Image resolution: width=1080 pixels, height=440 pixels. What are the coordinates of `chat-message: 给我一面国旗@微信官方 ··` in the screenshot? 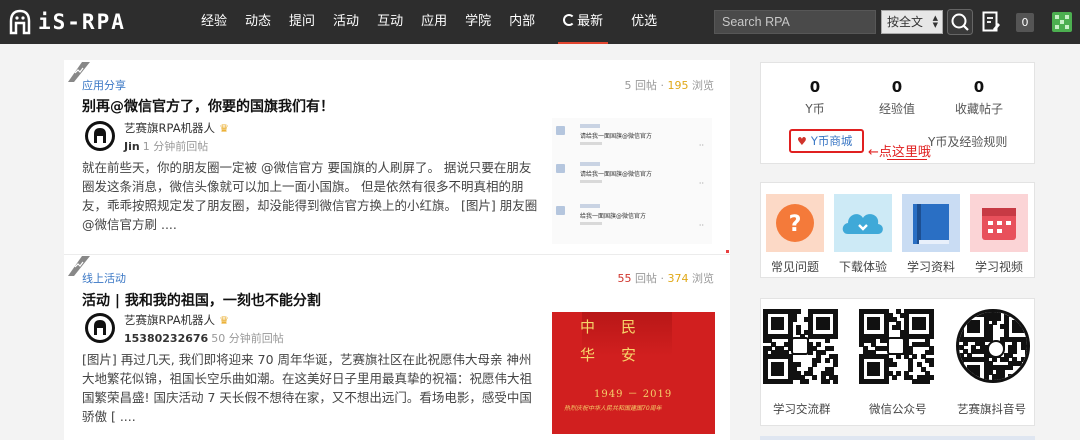 It's located at (631, 219).